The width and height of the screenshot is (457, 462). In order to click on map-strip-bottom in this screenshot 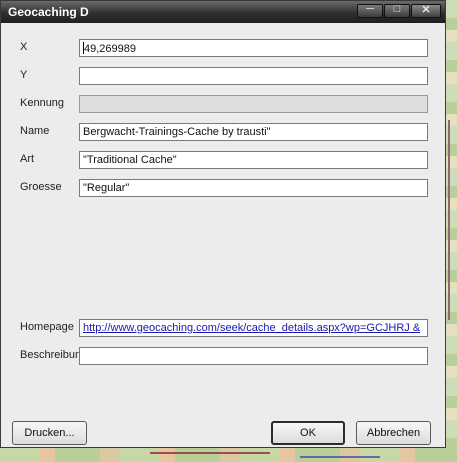, I will do `click(228, 454)`.